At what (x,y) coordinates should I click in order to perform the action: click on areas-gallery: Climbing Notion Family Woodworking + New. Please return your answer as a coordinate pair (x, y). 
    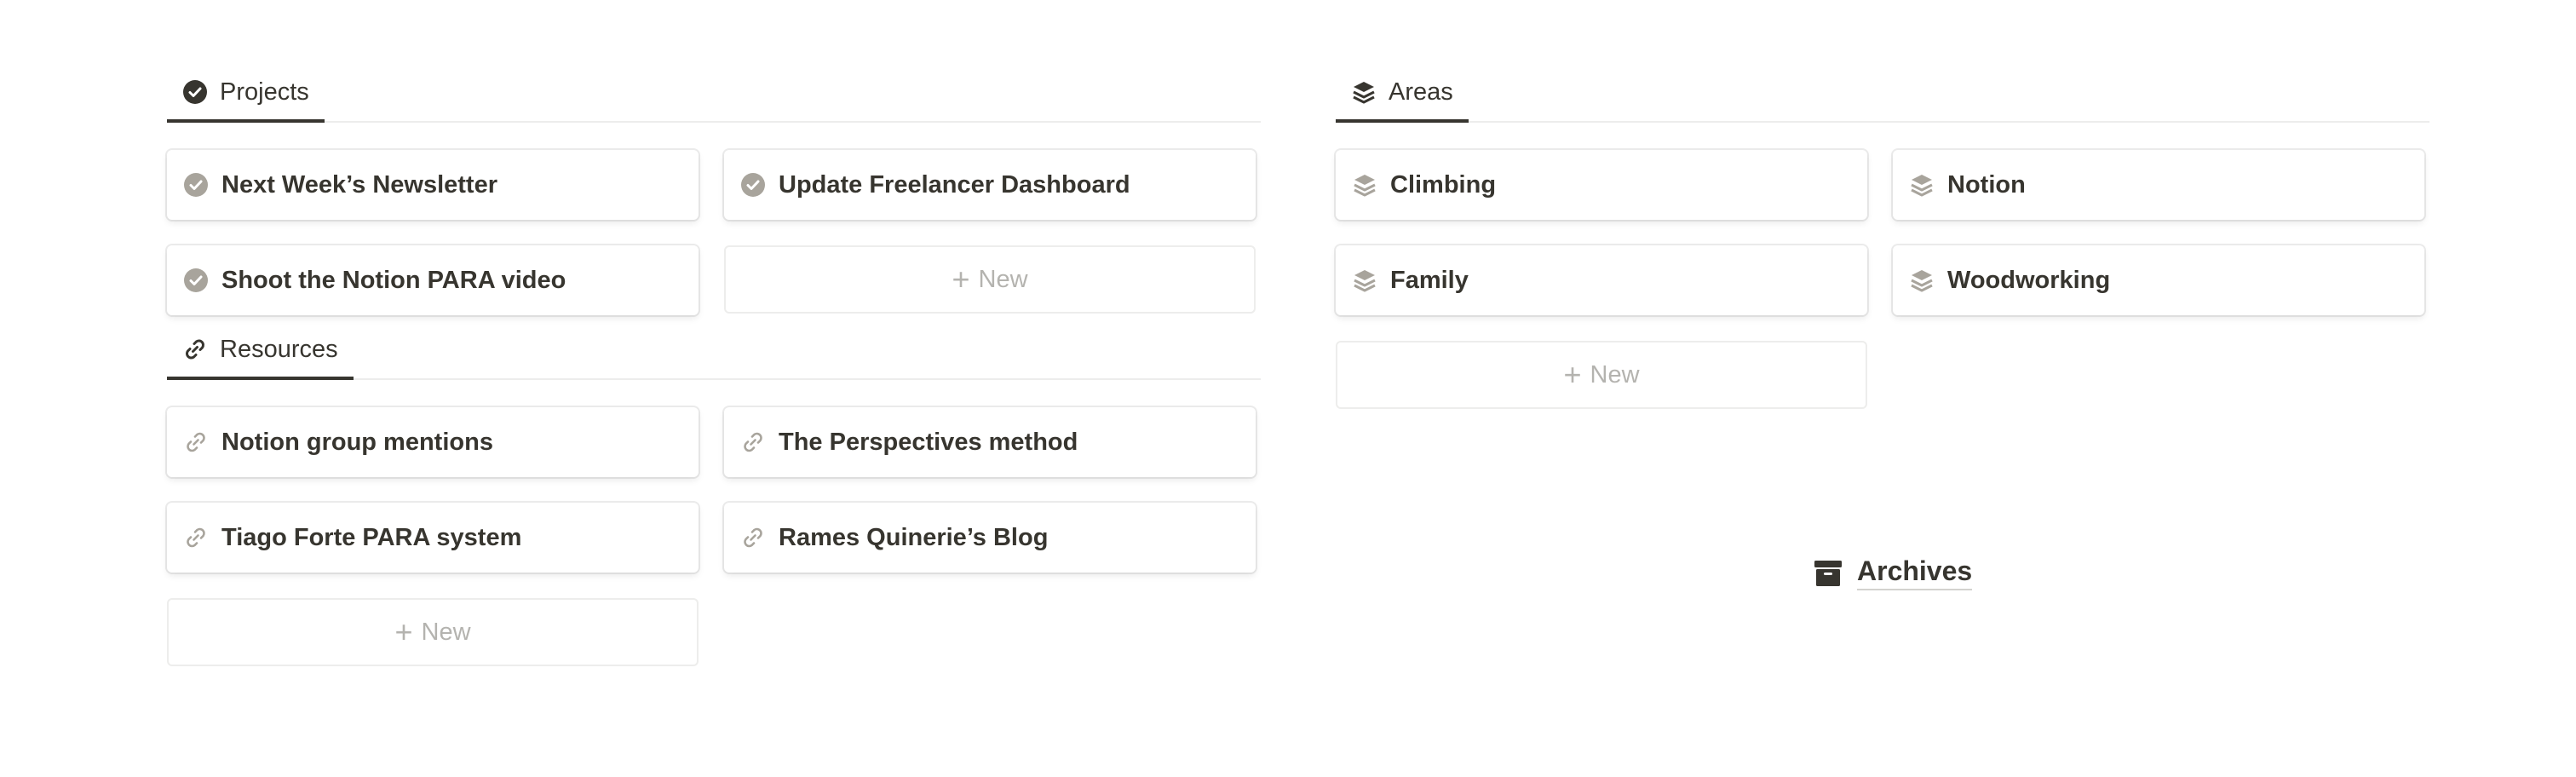
    Looking at the image, I should click on (1883, 279).